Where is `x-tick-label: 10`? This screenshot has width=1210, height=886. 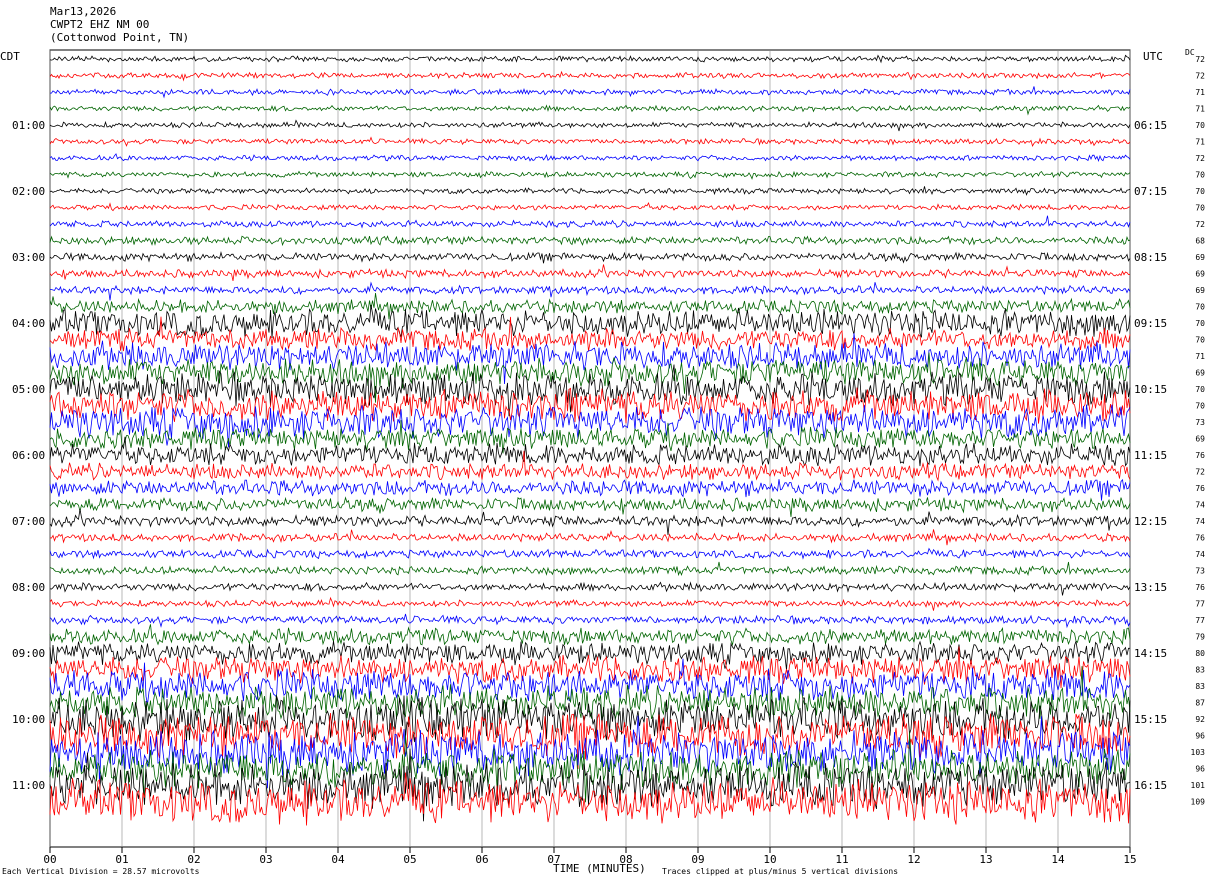
x-tick-label: 10 is located at coordinates (769, 859).